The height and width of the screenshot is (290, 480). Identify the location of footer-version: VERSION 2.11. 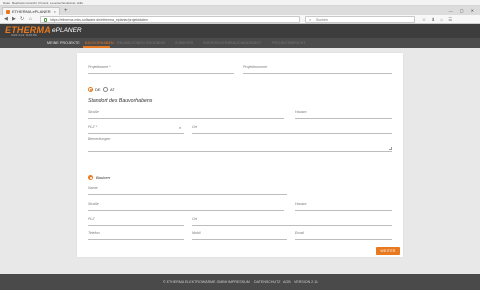
(306, 282).